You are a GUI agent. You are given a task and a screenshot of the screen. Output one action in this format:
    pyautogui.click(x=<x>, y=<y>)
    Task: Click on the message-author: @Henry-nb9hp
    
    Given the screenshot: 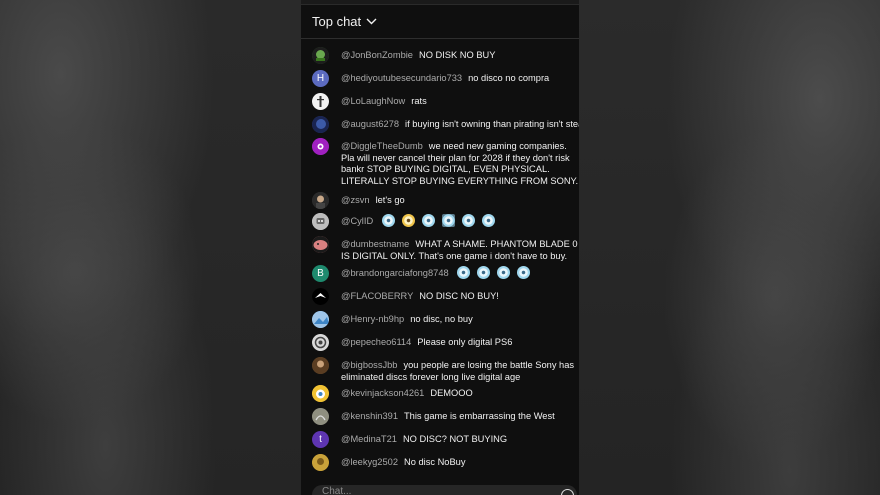 What is the action you would take?
    pyautogui.click(x=372, y=319)
    